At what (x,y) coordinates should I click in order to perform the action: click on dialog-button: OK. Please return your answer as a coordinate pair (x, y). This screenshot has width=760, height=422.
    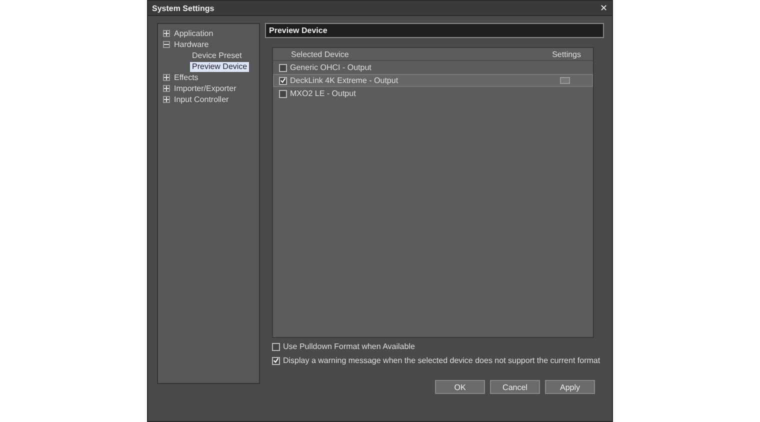
    Looking at the image, I should click on (460, 387).